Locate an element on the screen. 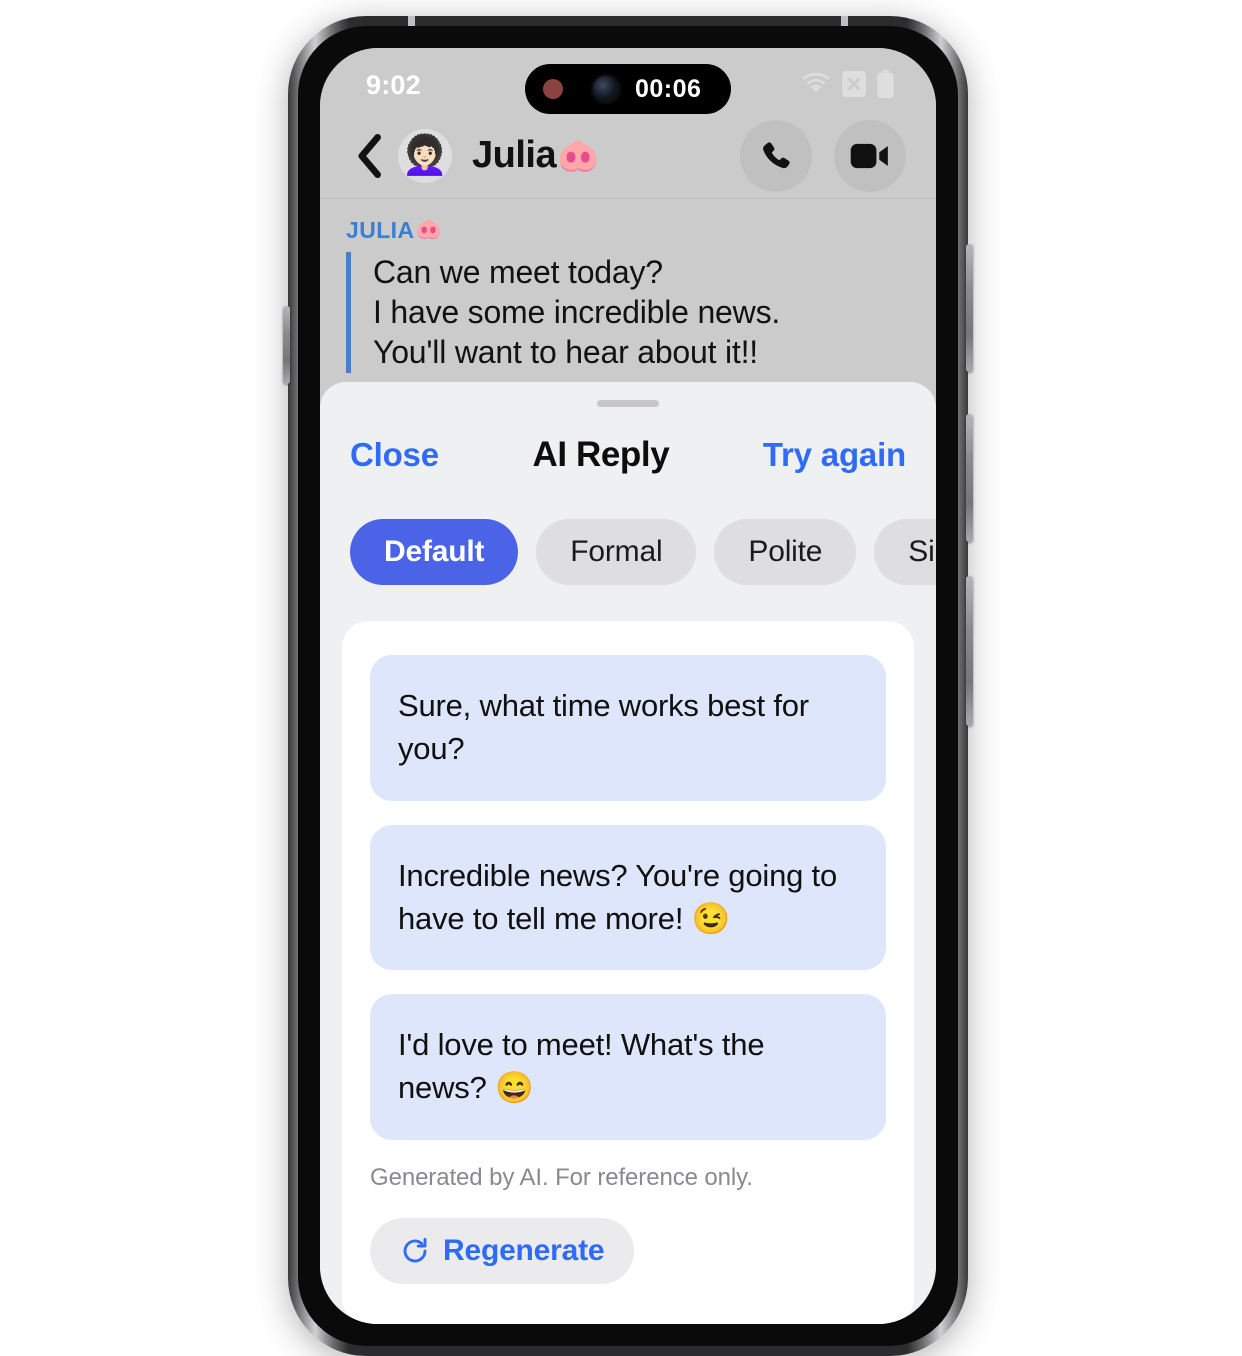 This screenshot has height=1356, width=1242. chevron-left-icon is located at coordinates (369, 155).